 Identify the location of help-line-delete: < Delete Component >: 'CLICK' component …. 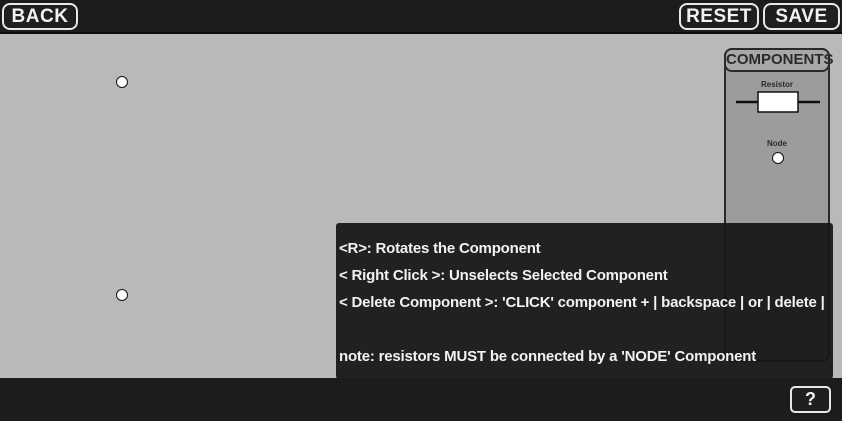
(582, 302).